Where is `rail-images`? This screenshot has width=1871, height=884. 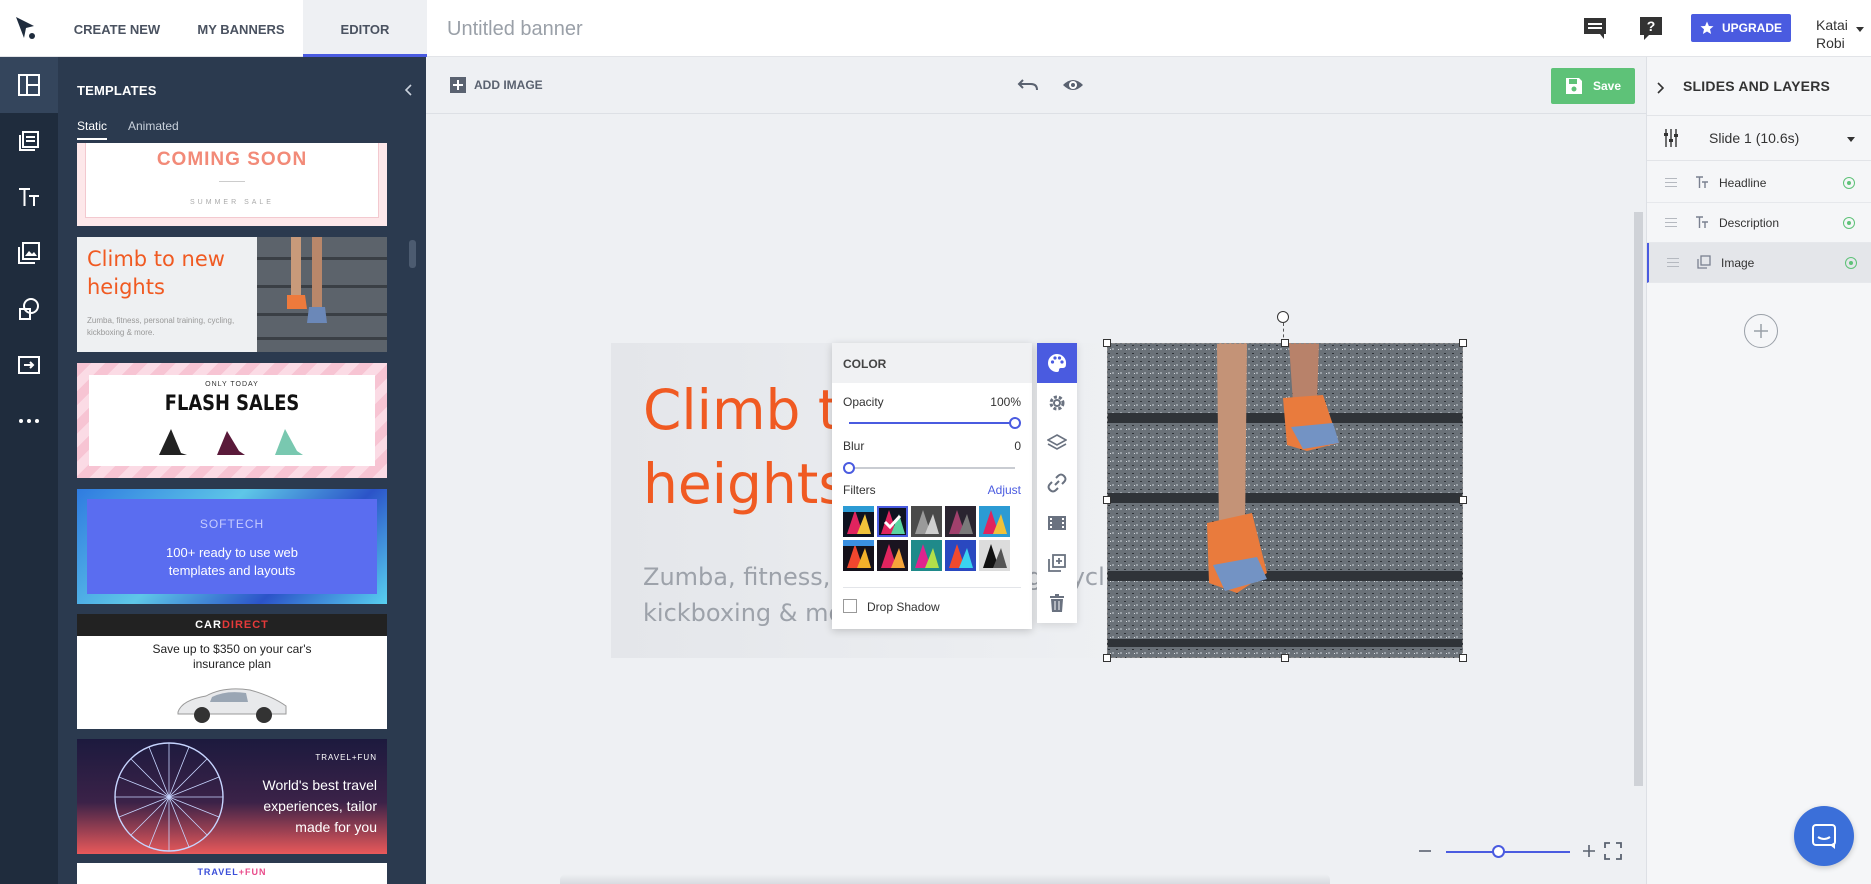
rail-images is located at coordinates (29, 253).